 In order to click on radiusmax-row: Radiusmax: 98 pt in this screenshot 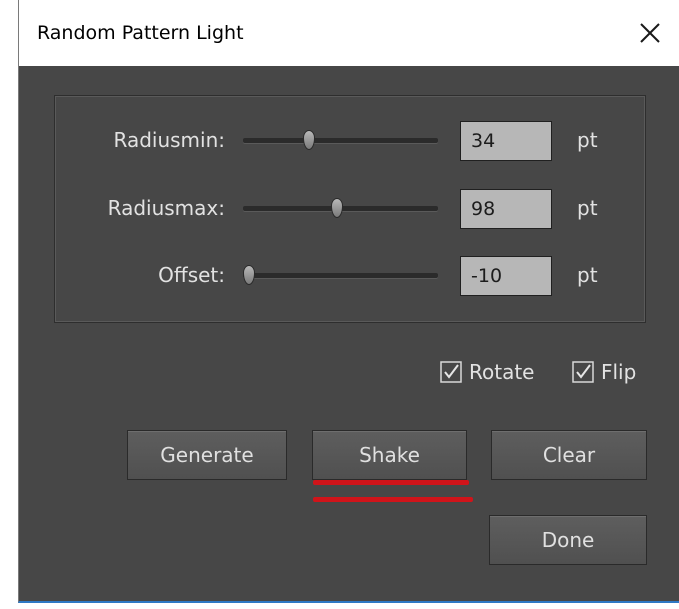, I will do `click(350, 209)`.